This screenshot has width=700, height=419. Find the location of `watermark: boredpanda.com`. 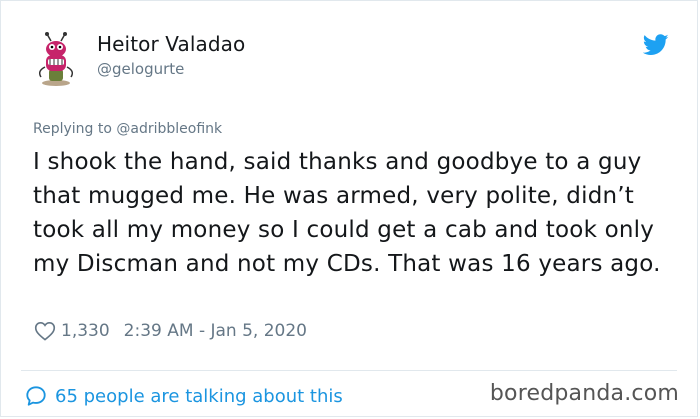

watermark: boredpanda.com is located at coordinates (584, 393).